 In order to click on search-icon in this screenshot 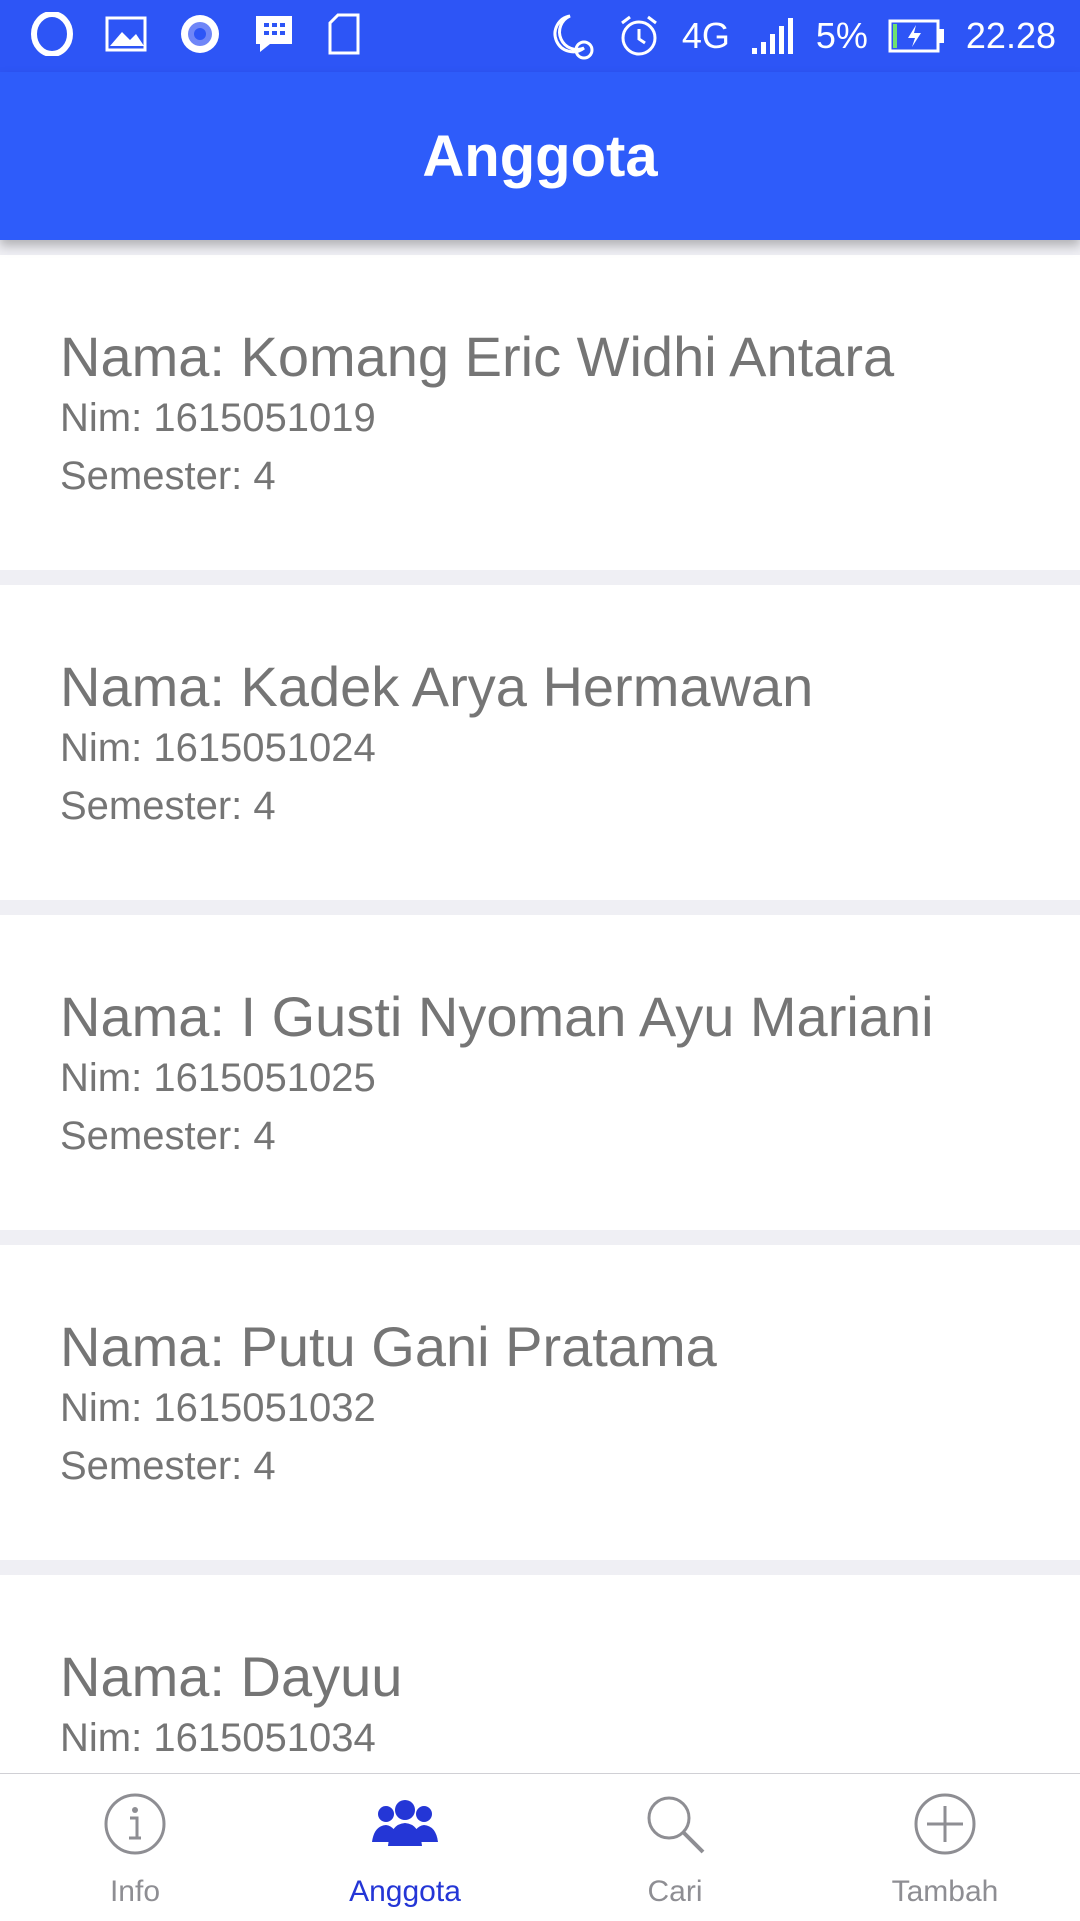, I will do `click(675, 1826)`.